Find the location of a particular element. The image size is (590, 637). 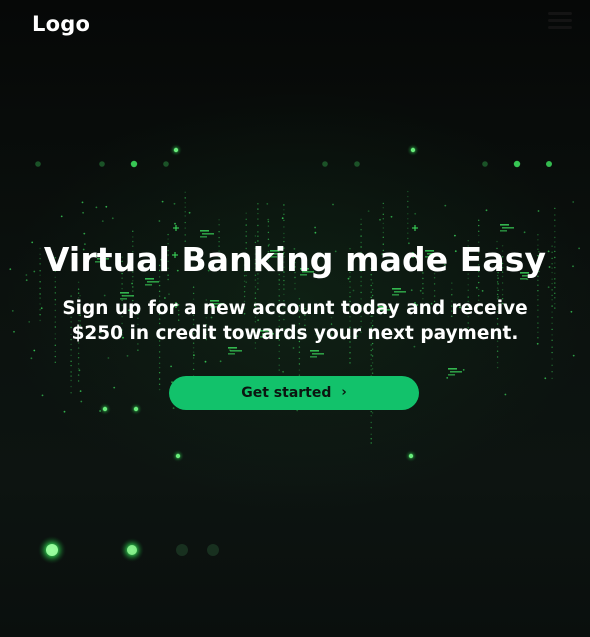

bokeh-glow is located at coordinates (52, 550).